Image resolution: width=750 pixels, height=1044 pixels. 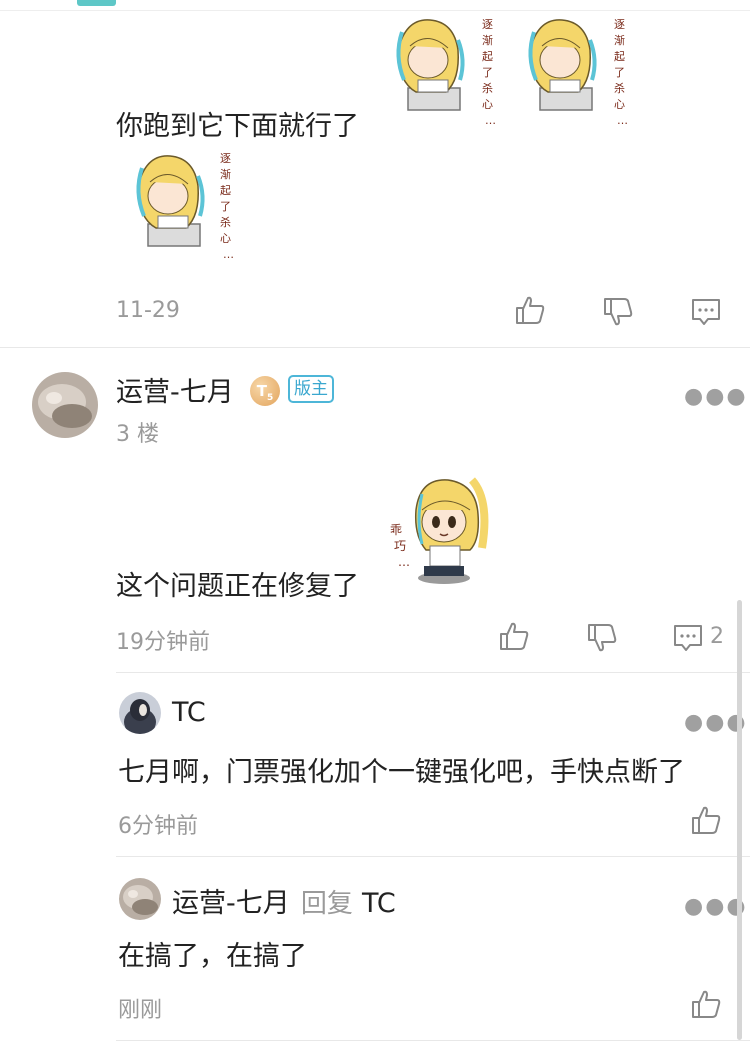 What do you see at coordinates (326, 904) in the screenshot?
I see `reply-label: 回复` at bounding box center [326, 904].